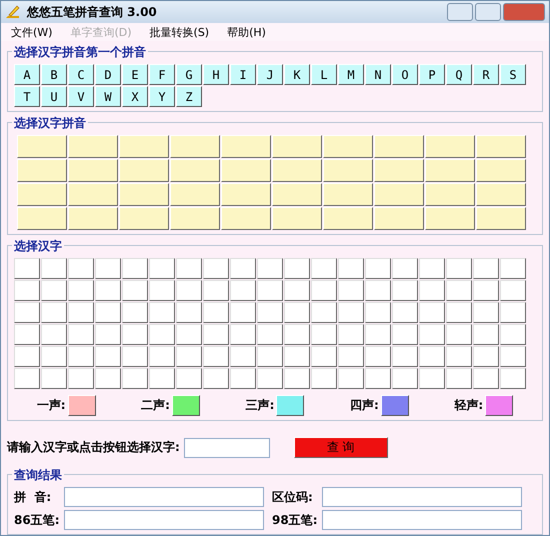 Image resolution: width=550 pixels, height=536 pixels. Describe the element at coordinates (27, 96) in the screenshot. I see `letter-button: T` at that location.